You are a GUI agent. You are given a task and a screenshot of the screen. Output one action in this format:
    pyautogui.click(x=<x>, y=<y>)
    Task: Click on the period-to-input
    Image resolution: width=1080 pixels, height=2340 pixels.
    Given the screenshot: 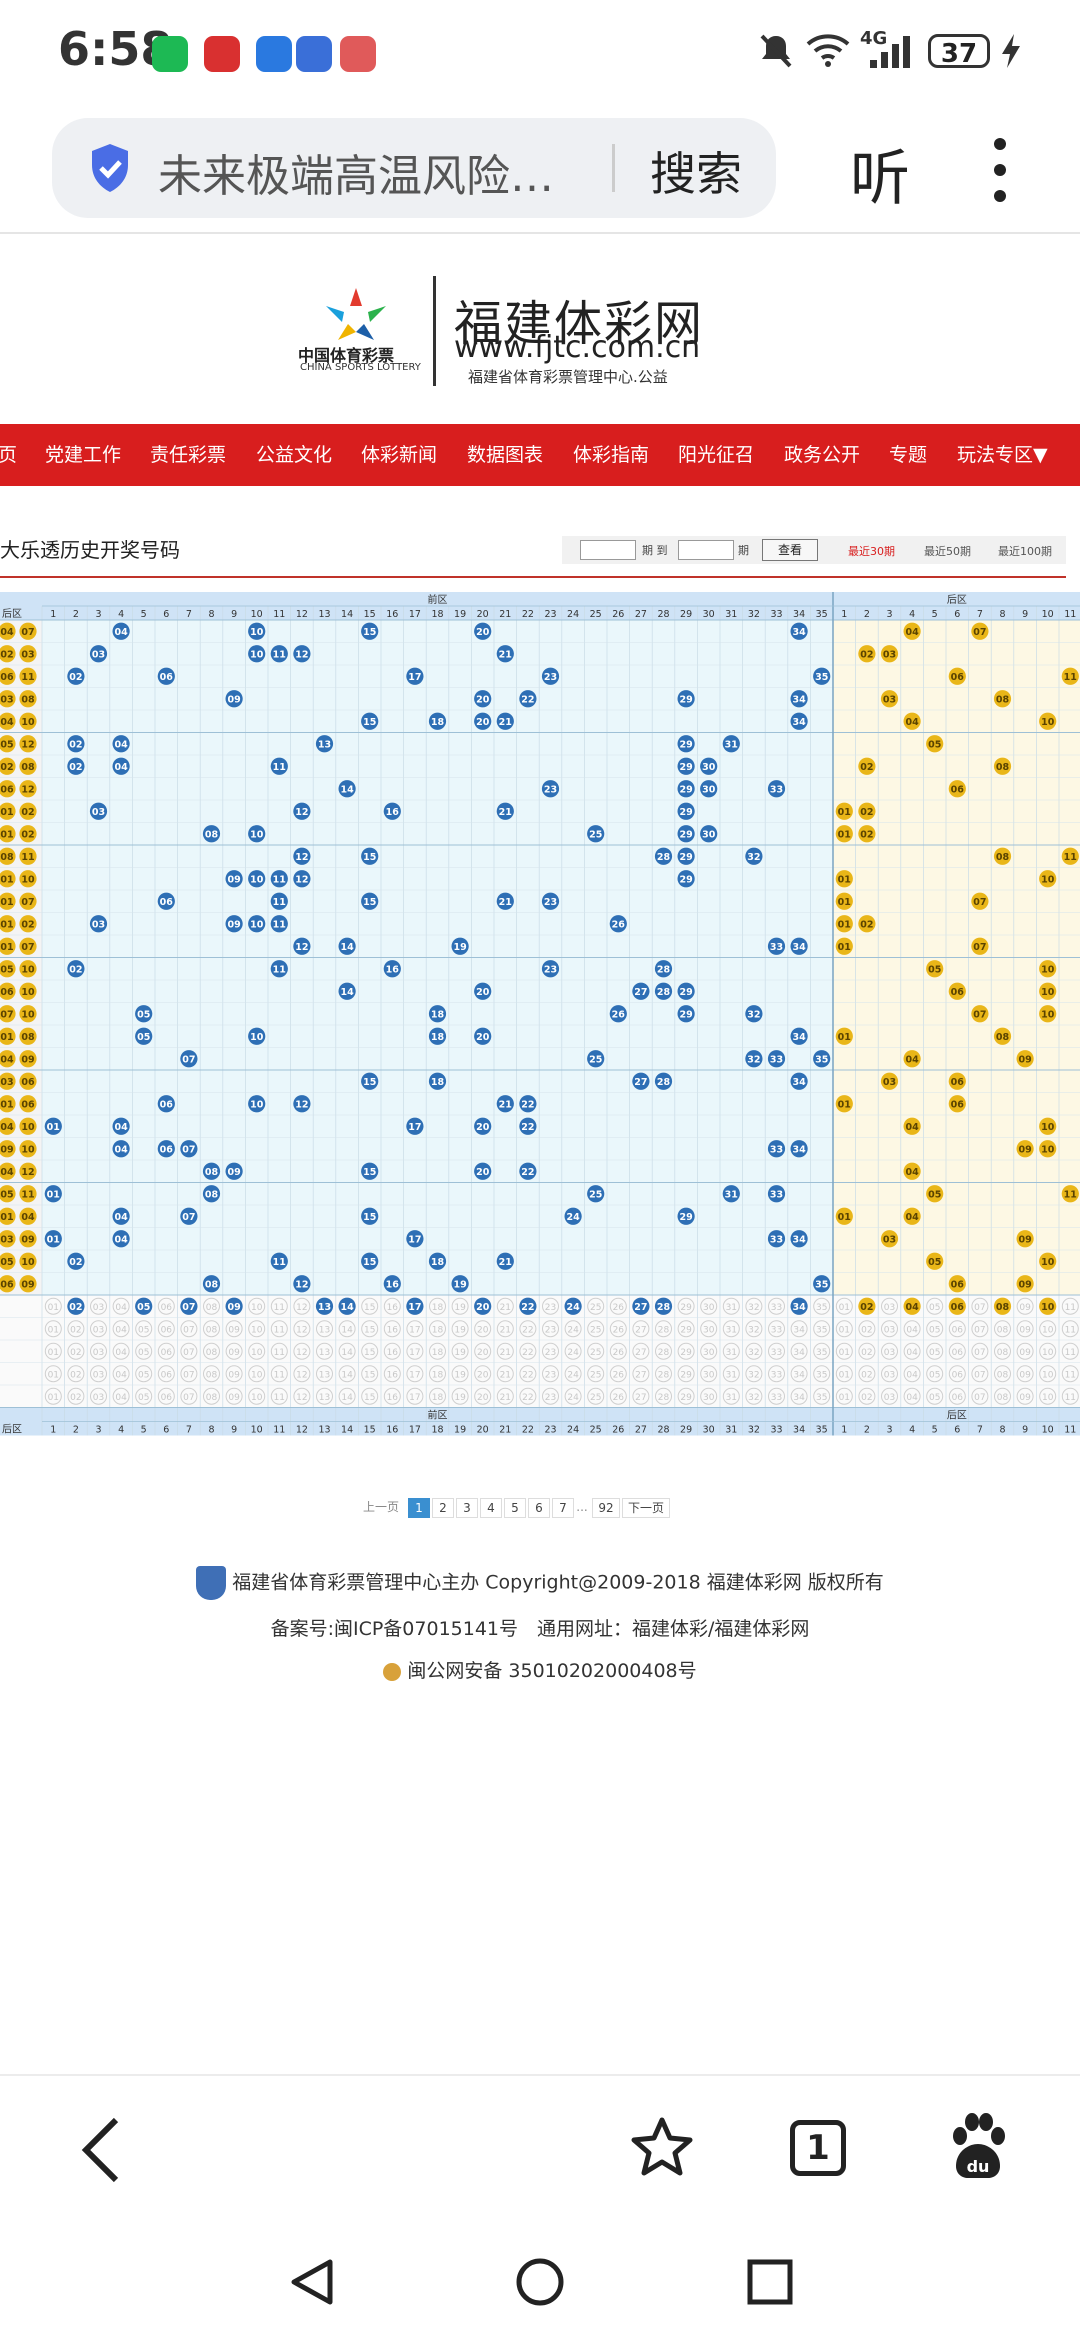 What is the action you would take?
    pyautogui.click(x=706, y=550)
    